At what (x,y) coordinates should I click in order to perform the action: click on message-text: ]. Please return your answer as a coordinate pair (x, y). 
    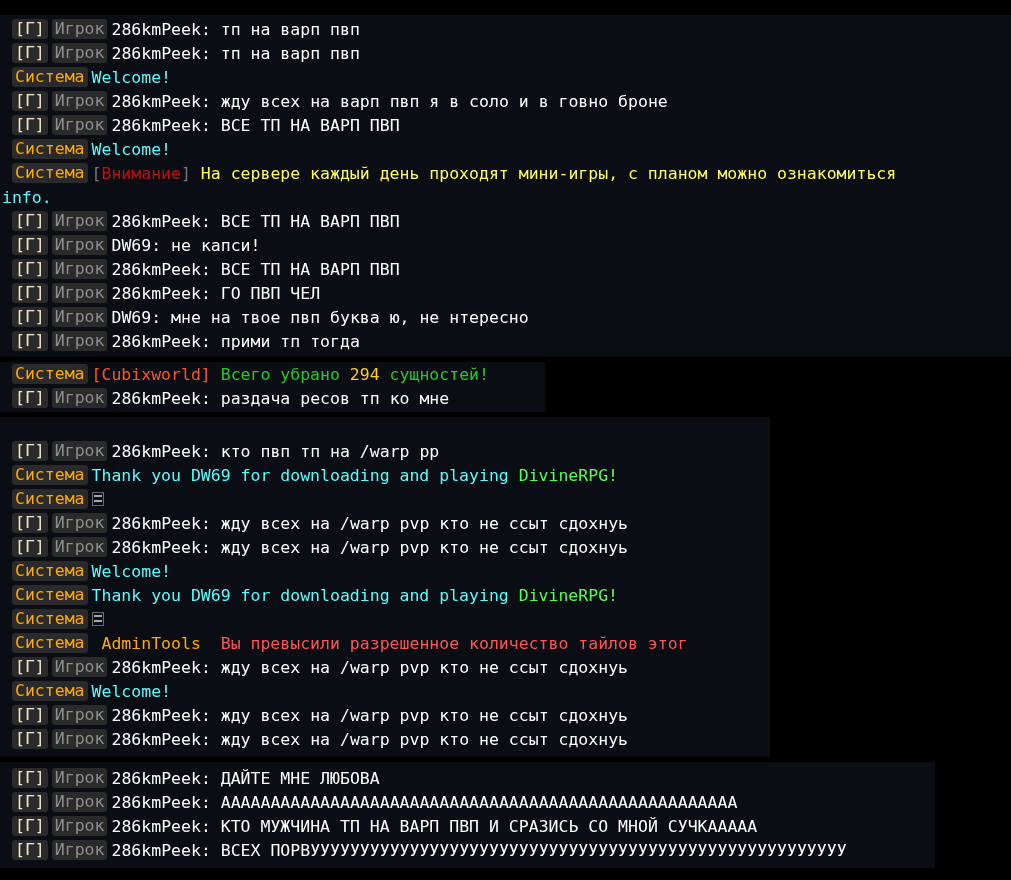
    Looking at the image, I should click on (185, 173).